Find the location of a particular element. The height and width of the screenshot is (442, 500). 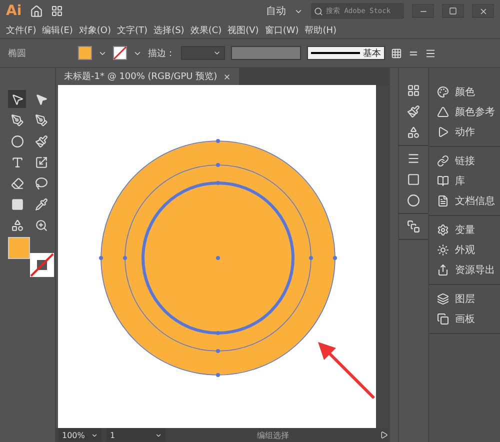

link-icon is located at coordinates (443, 161).